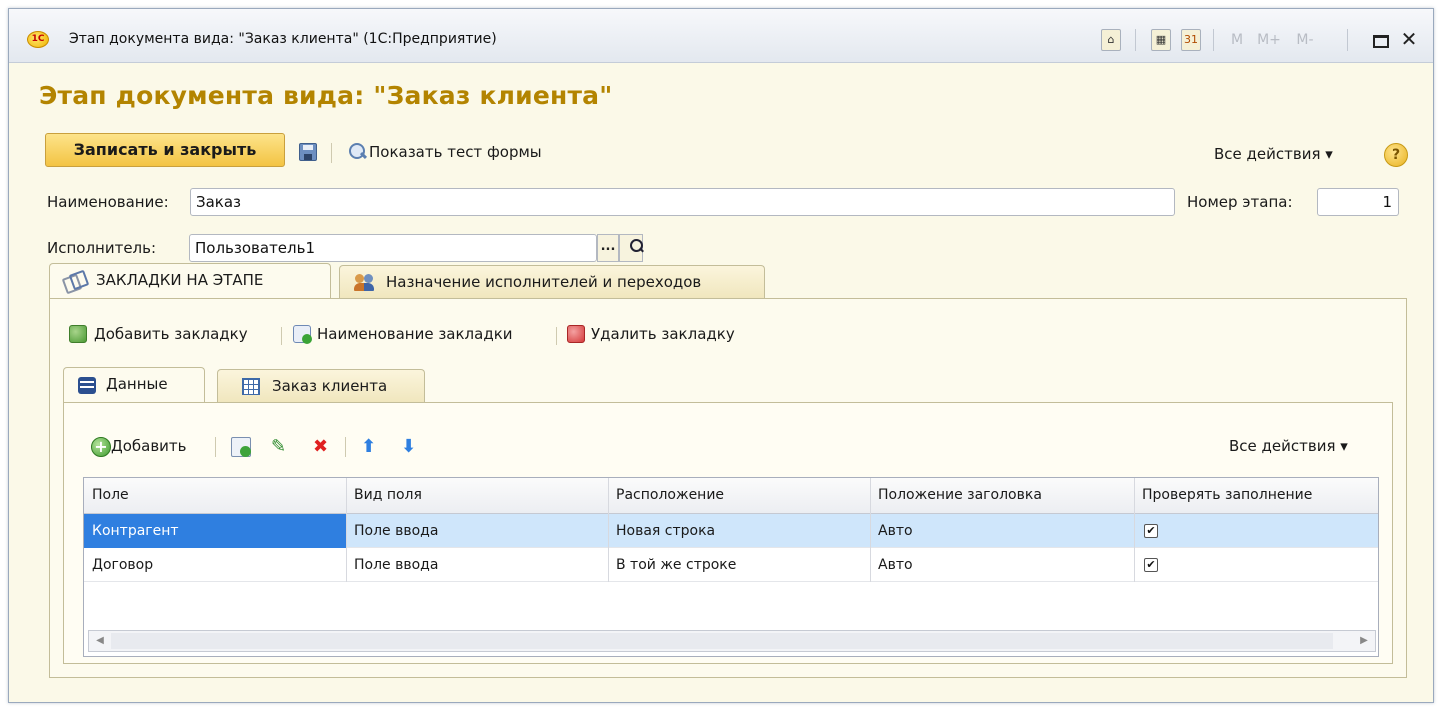  What do you see at coordinates (358, 152) in the screenshot?
I see `preview-icon` at bounding box center [358, 152].